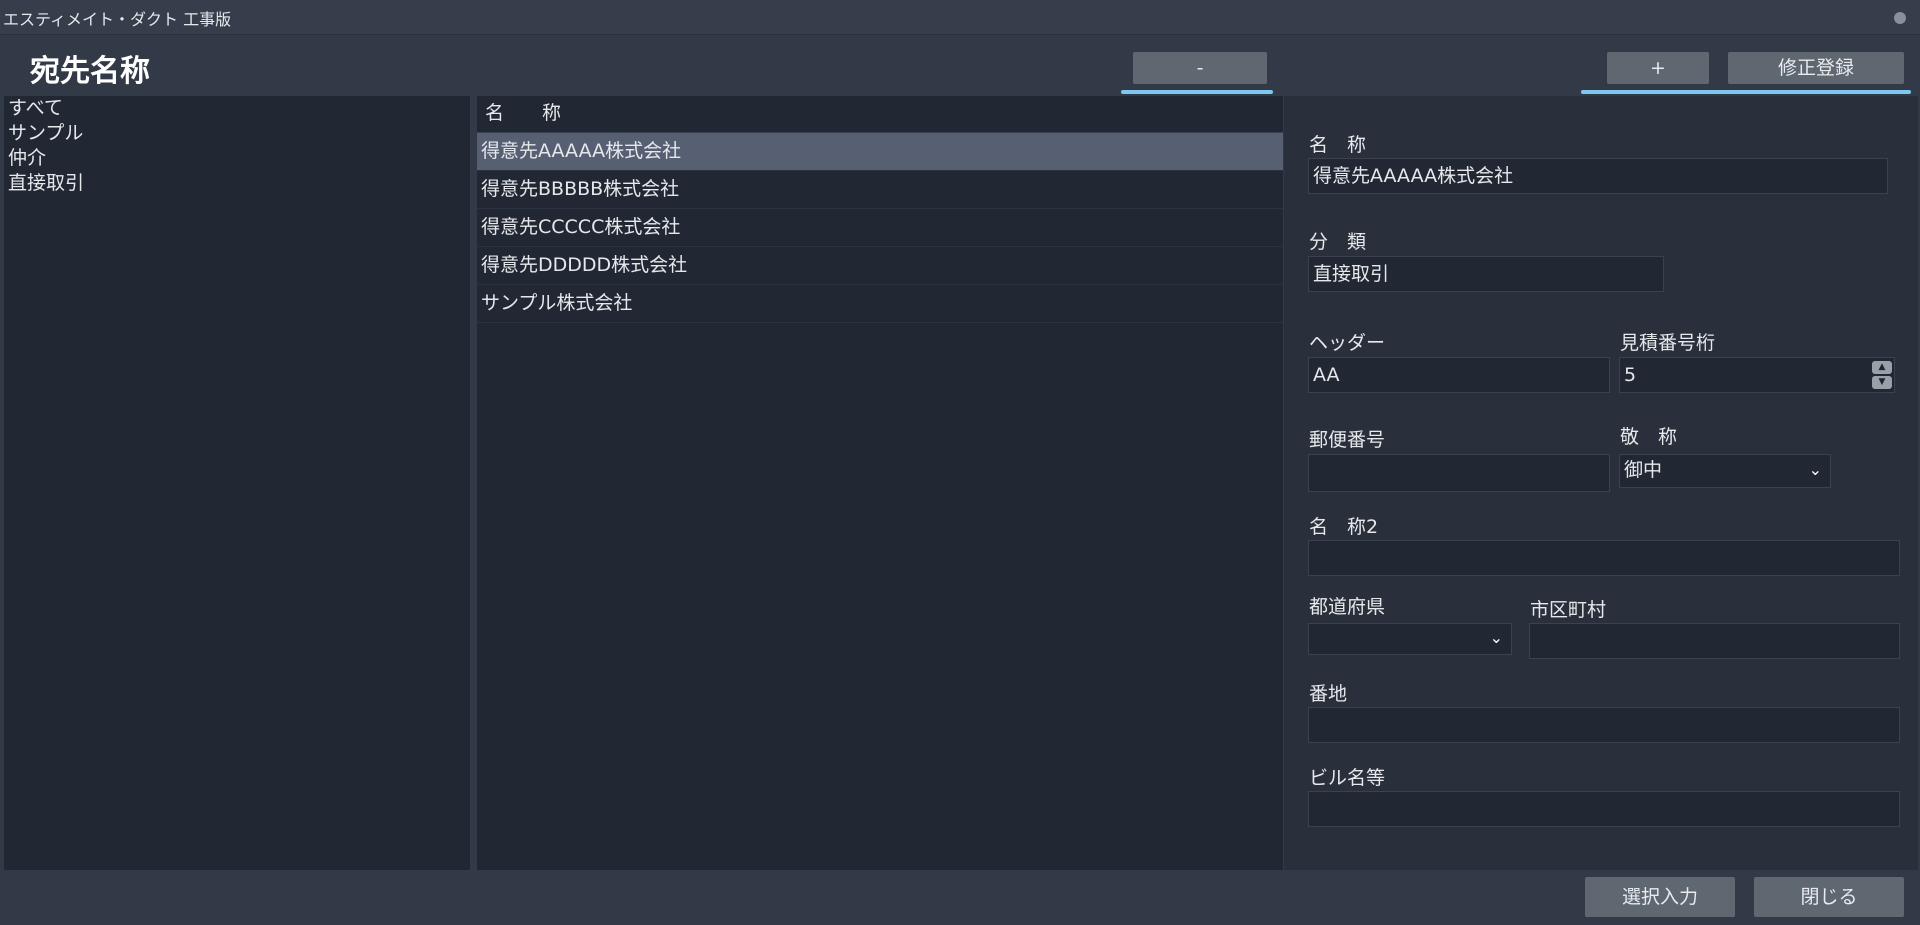 This screenshot has height=925, width=1920. Describe the element at coordinates (880, 114) in the screenshot. I see `list-header: 名 称` at that location.